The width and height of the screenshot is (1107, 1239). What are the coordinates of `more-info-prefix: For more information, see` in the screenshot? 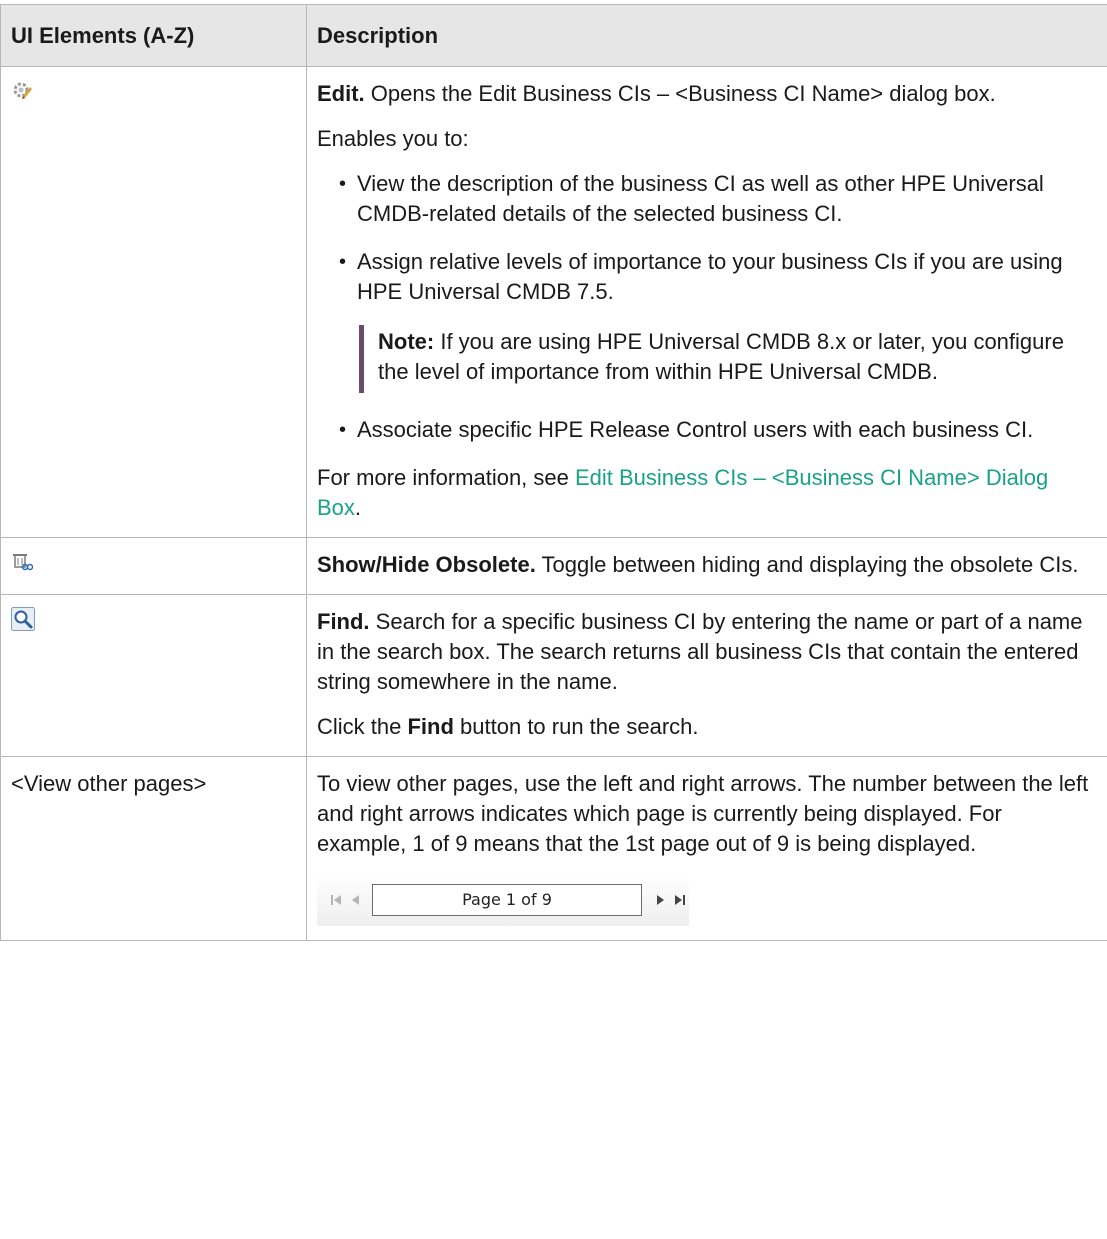 It's located at (446, 477).